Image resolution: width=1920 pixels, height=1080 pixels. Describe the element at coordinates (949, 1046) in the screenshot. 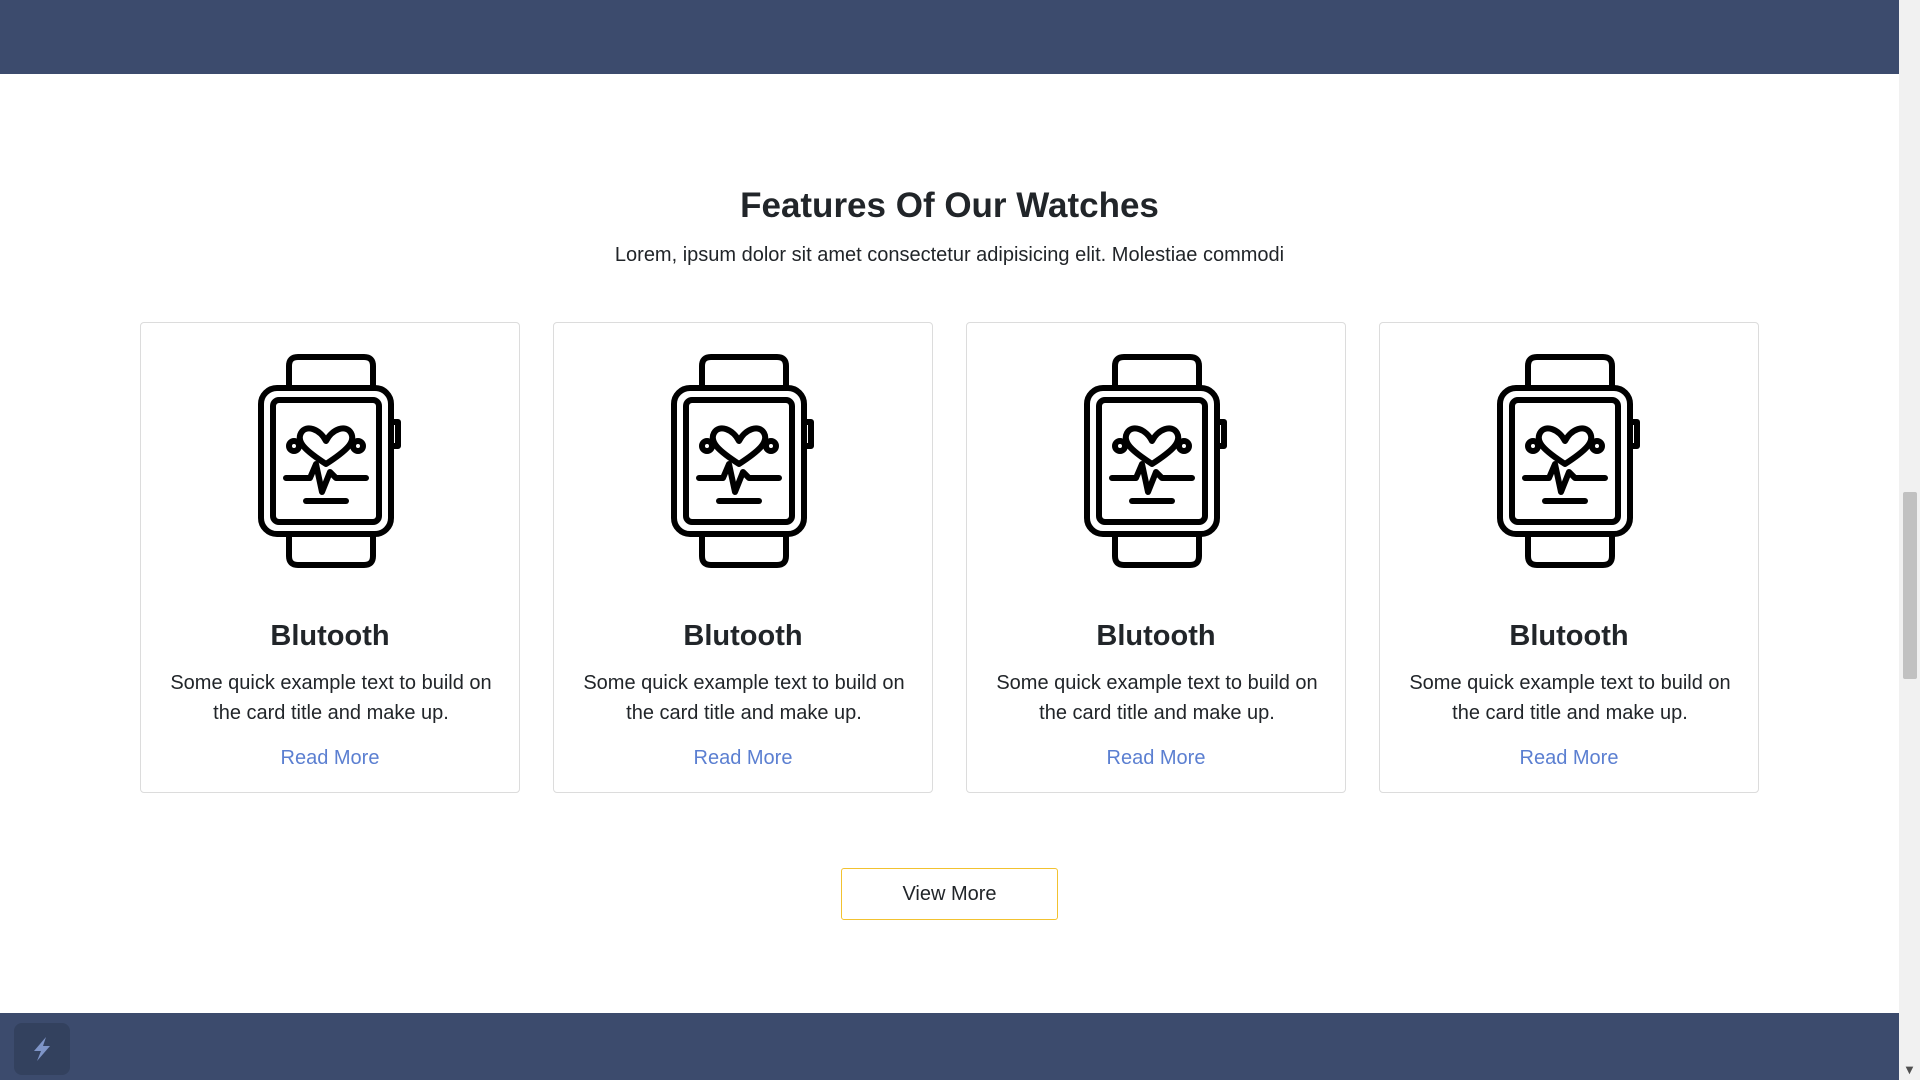

I see `bottom-section-band` at that location.